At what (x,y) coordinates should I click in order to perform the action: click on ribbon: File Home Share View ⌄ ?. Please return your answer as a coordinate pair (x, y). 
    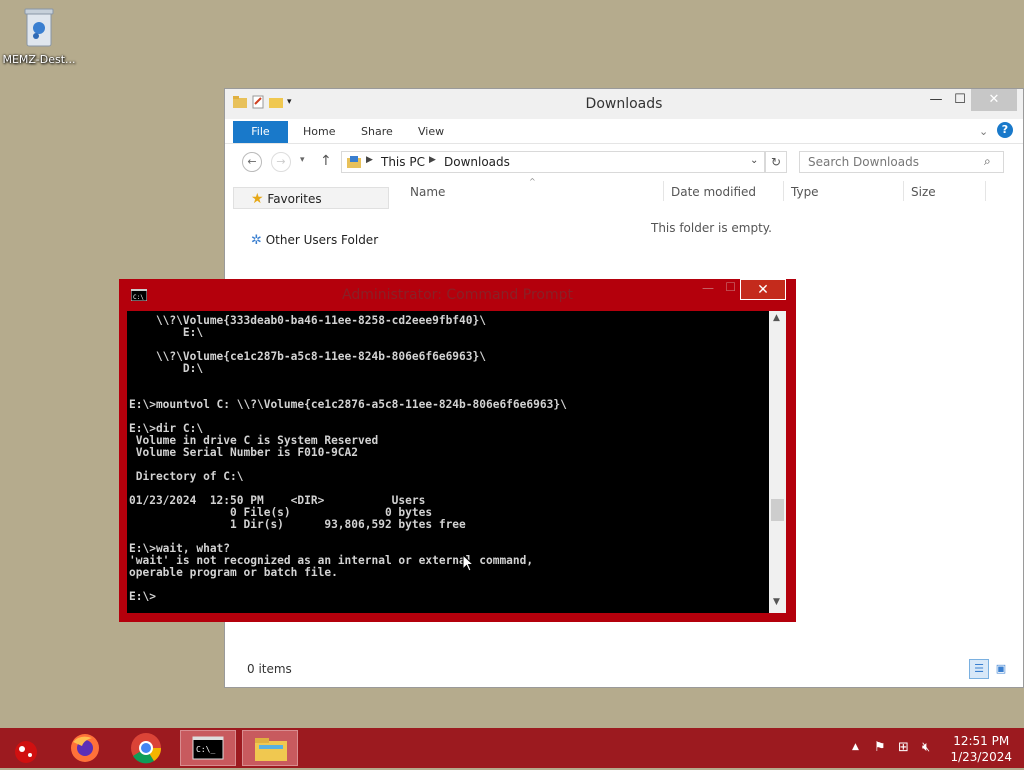
    Looking at the image, I should click on (624, 131).